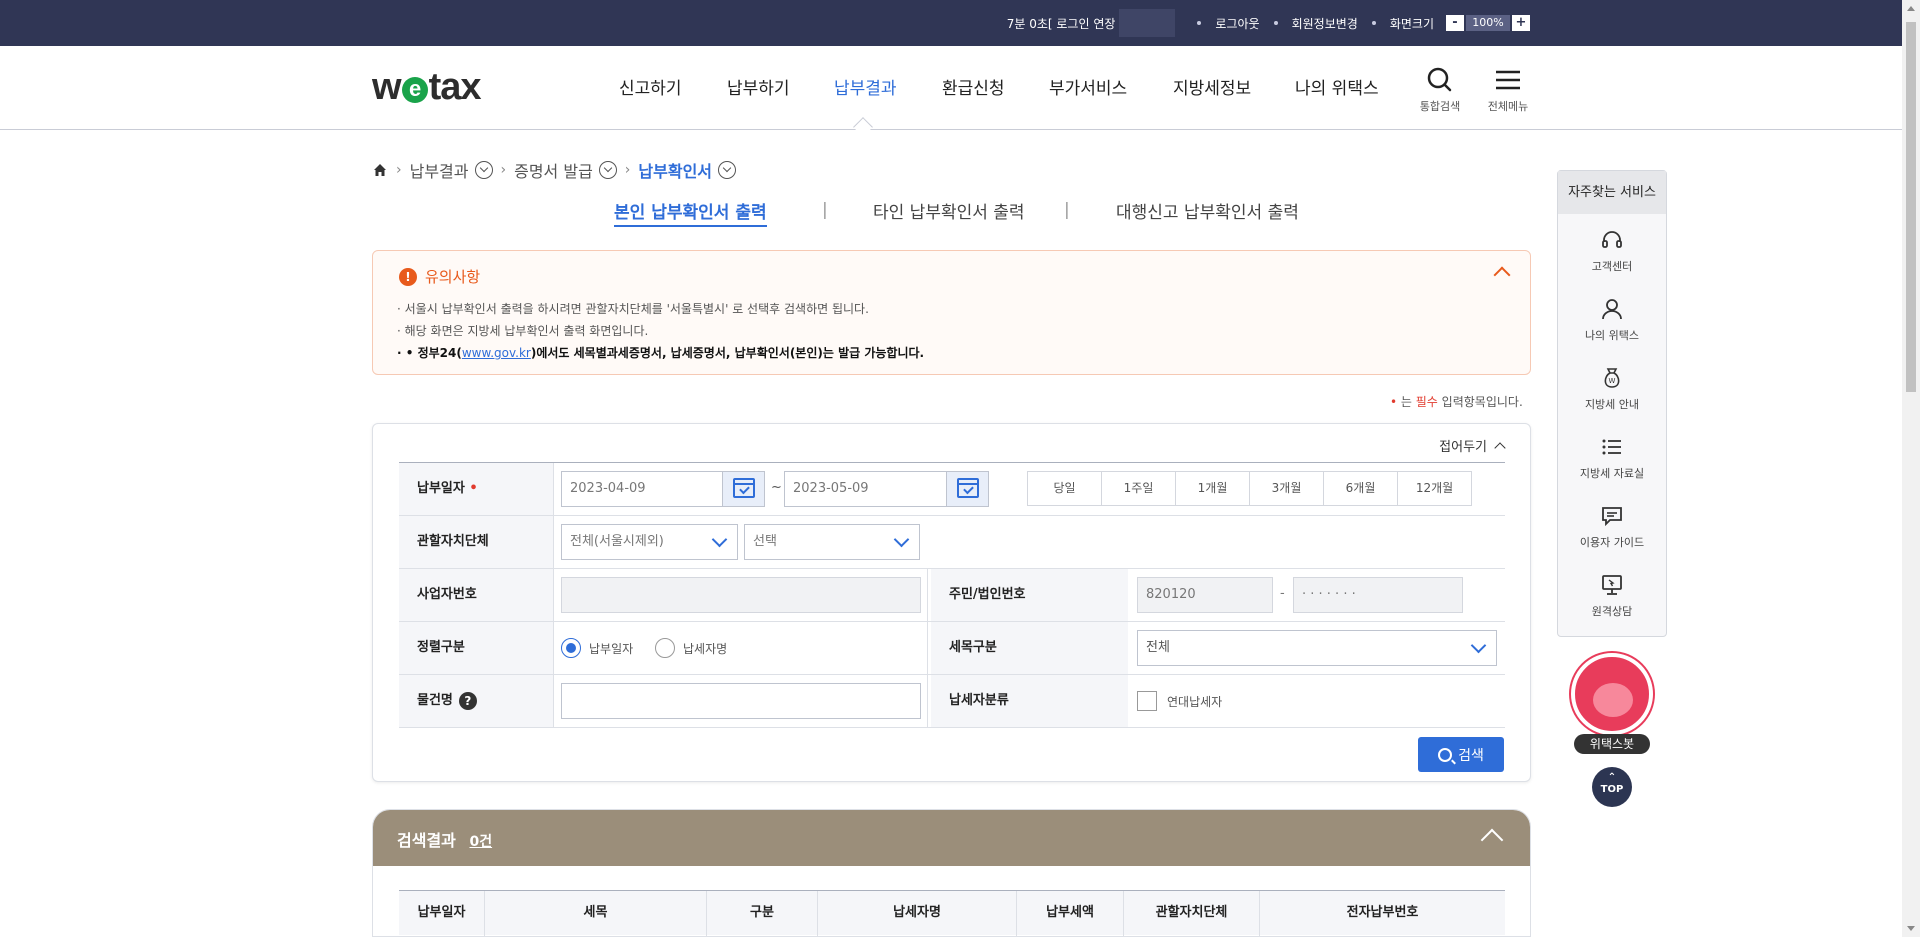  I want to click on results-table-header: 납부일자 세목 구분 납세자명 납부세액 관할자치단체 전자납부번호, so click(952, 913).